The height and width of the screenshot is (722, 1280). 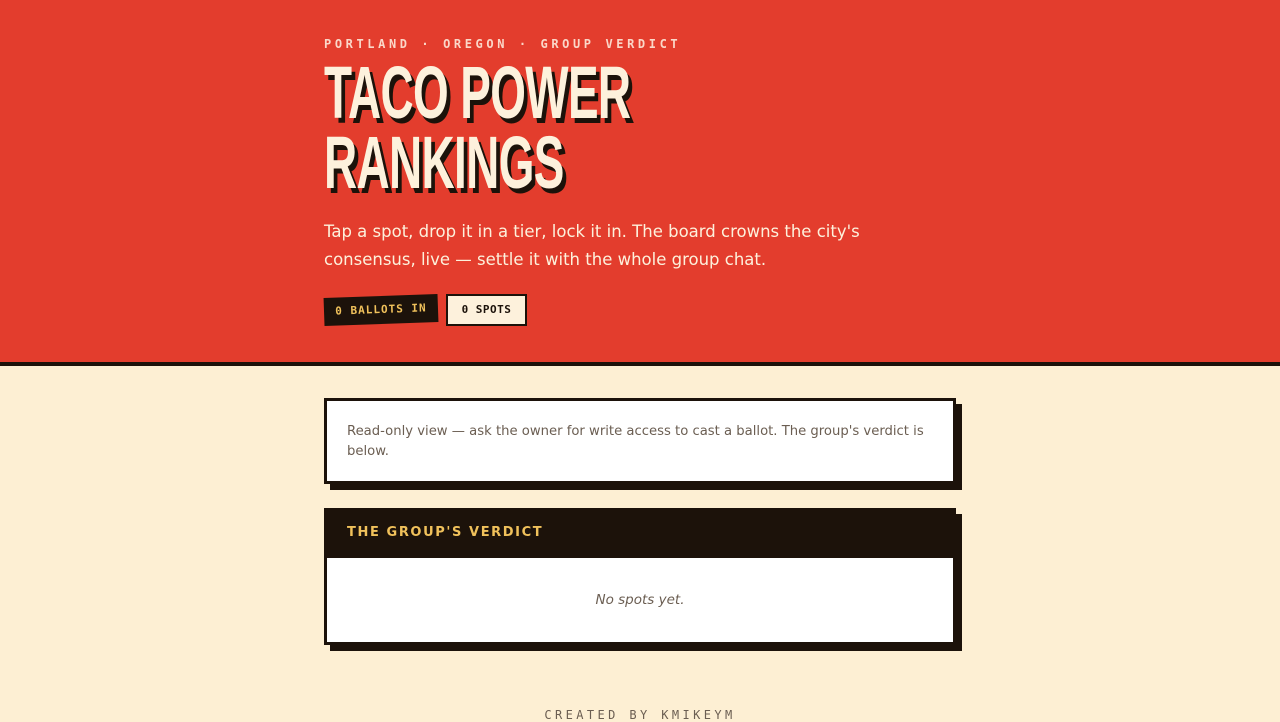 I want to click on location-eyebrow: PORTLAND · OREGON · GROUP VERDICT, so click(x=503, y=44).